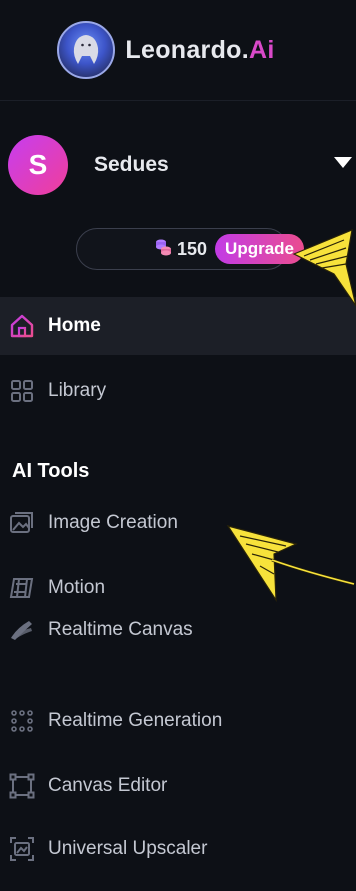 The image size is (356, 891). Describe the element at coordinates (51, 471) in the screenshot. I see `section-title-ai-tools: AI Tools` at that location.